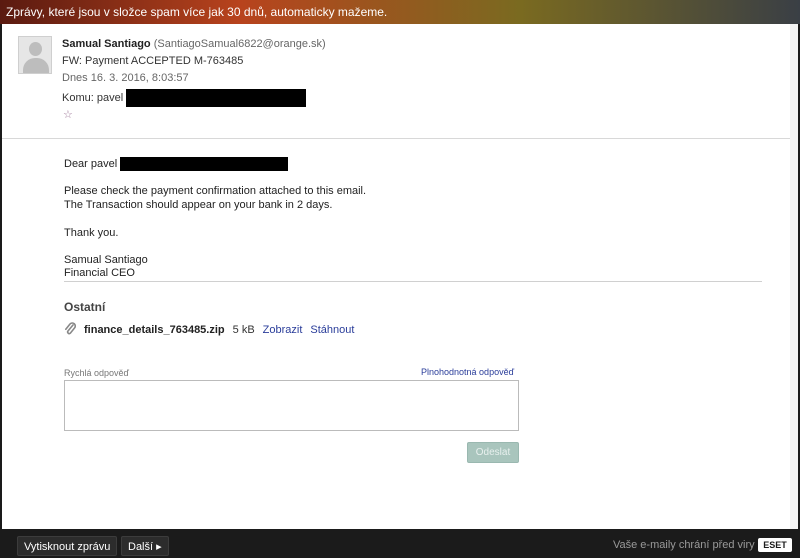 This screenshot has height=558, width=800. What do you see at coordinates (68, 114) in the screenshot?
I see `star-icon: ☆` at bounding box center [68, 114].